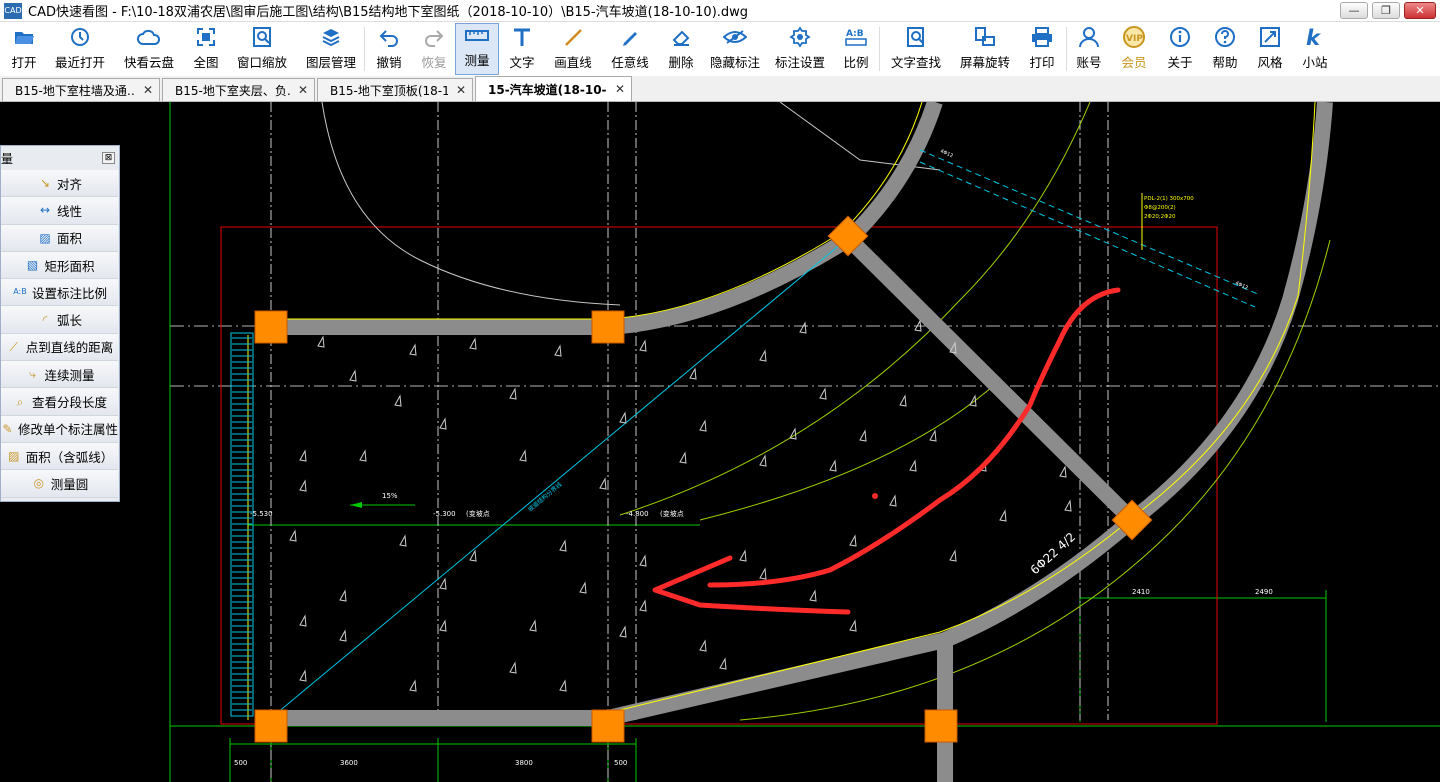 The width and height of the screenshot is (1440, 782). Describe the element at coordinates (681, 49) in the screenshot. I see `delete-button: 删除` at that location.